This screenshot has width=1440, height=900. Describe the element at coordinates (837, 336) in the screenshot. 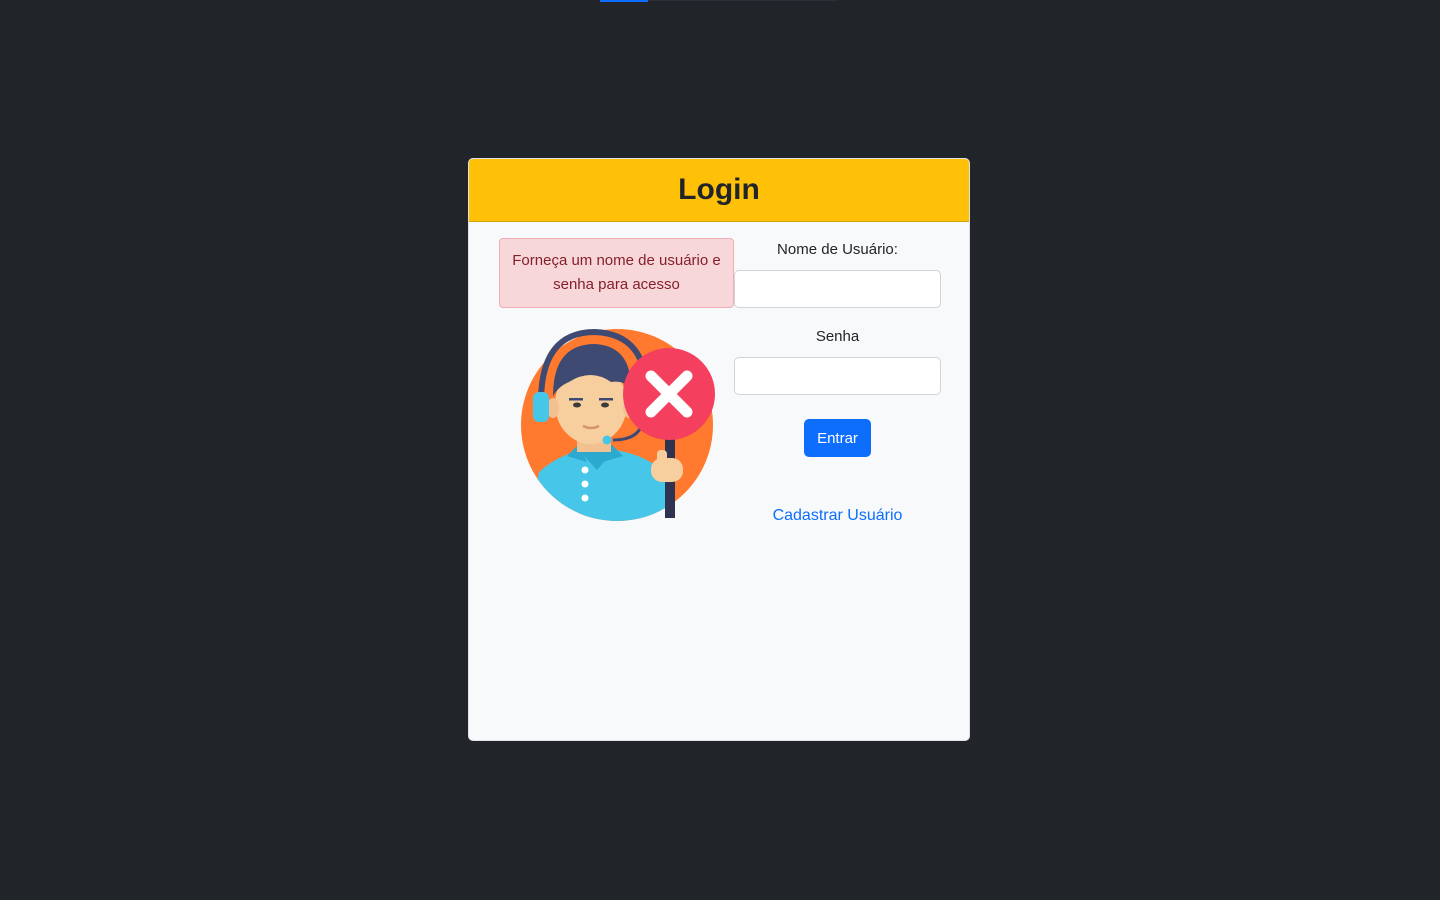

I see `password-label: Senha` at that location.